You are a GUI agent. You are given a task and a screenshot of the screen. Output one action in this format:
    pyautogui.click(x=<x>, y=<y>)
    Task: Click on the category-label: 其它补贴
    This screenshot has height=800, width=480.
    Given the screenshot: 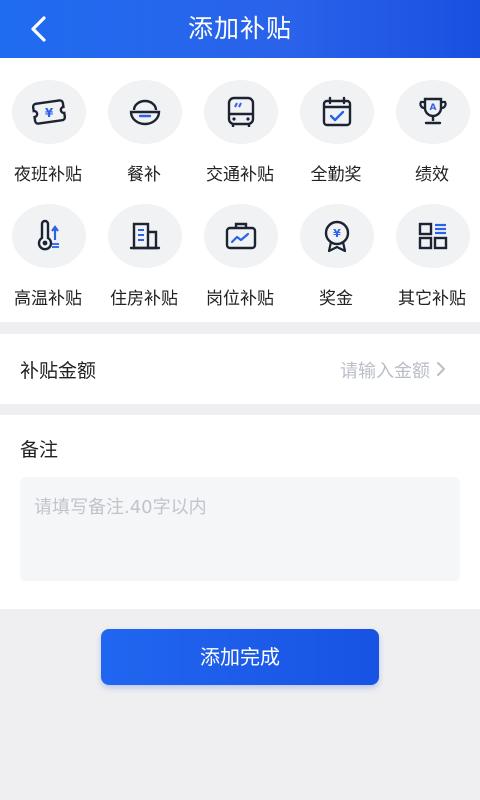 What is the action you would take?
    pyautogui.click(x=432, y=299)
    